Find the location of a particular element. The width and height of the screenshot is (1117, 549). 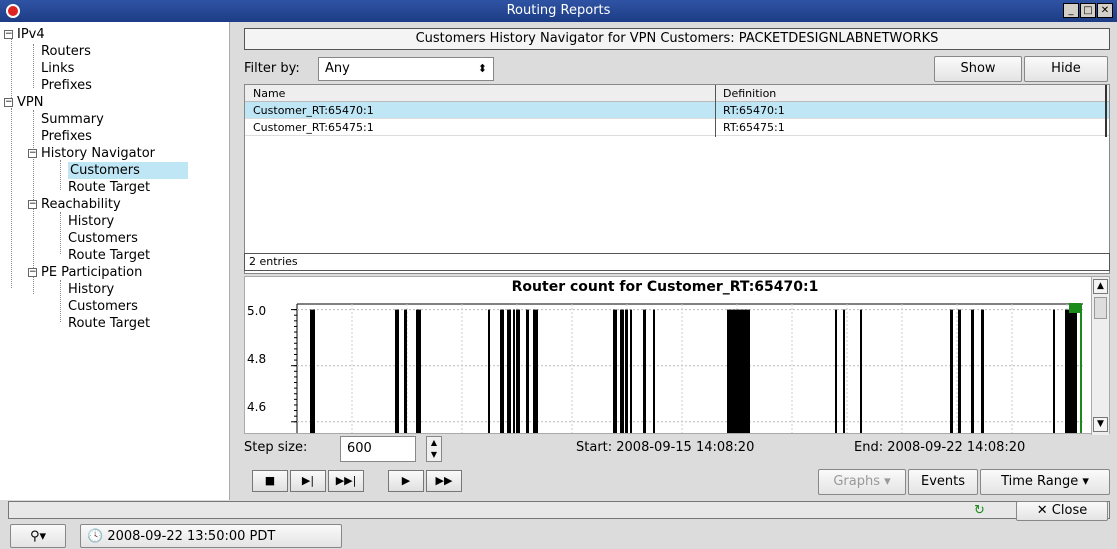

telescope-menu-button: ⚲▾ is located at coordinates (38, 536).